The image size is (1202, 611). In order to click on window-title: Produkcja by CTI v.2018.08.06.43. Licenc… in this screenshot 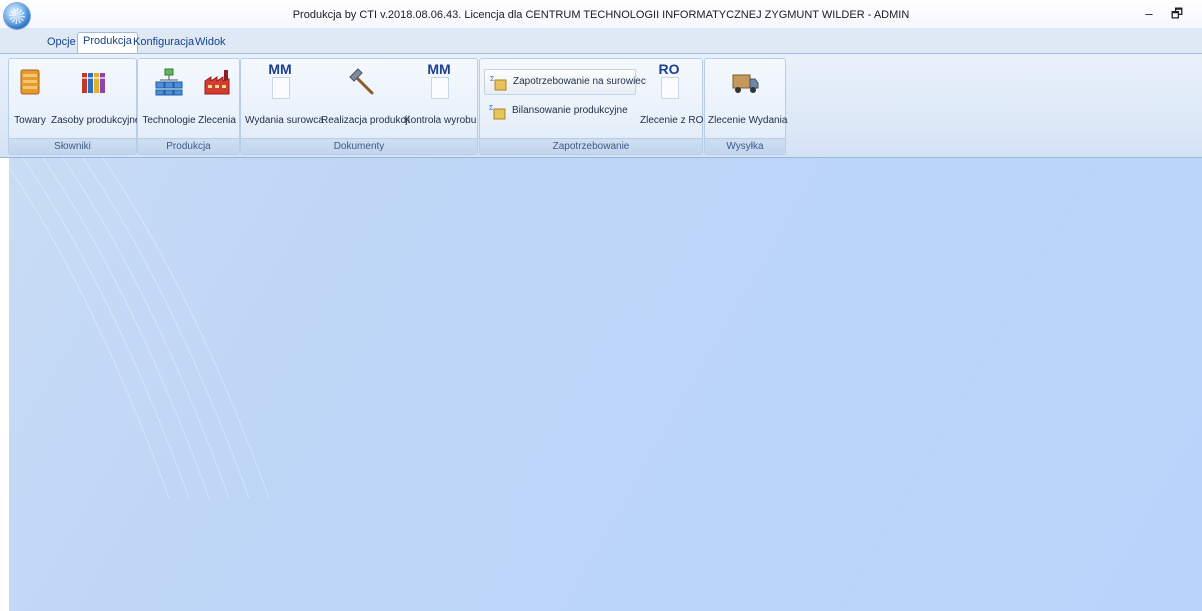, I will do `click(601, 15)`.